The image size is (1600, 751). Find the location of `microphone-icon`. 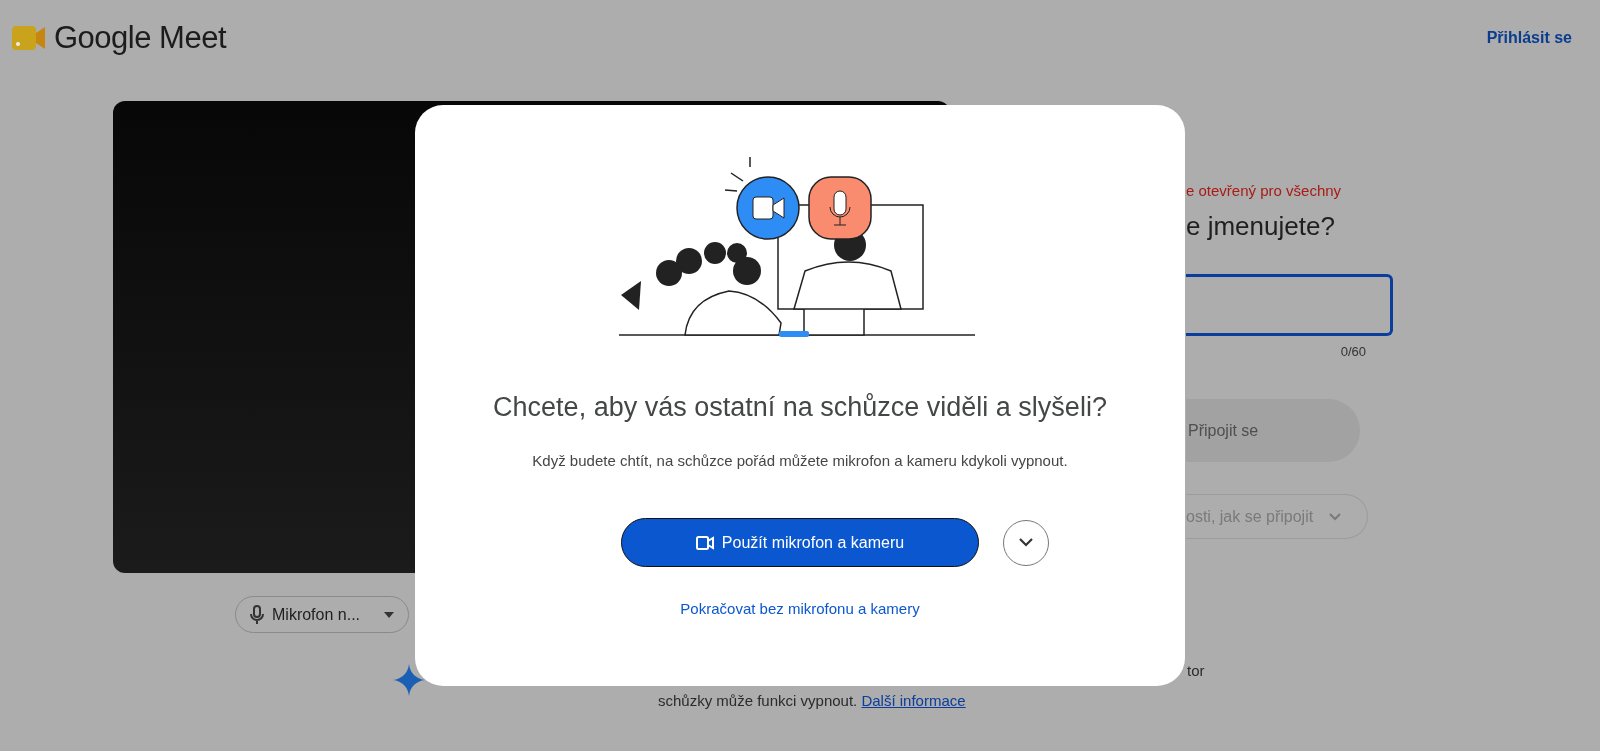

microphone-icon is located at coordinates (257, 614).